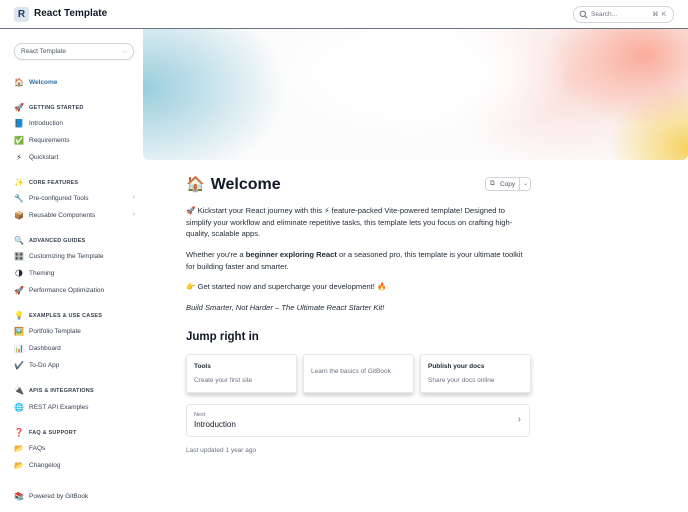  What do you see at coordinates (19, 365) in the screenshot?
I see `checkmark-icon: ✔️` at bounding box center [19, 365].